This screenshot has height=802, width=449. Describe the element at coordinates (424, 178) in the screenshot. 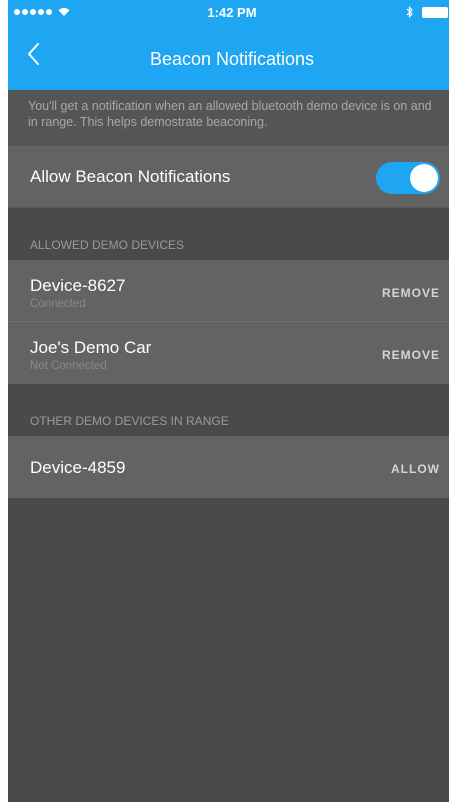

I see `toggle-knob` at that location.